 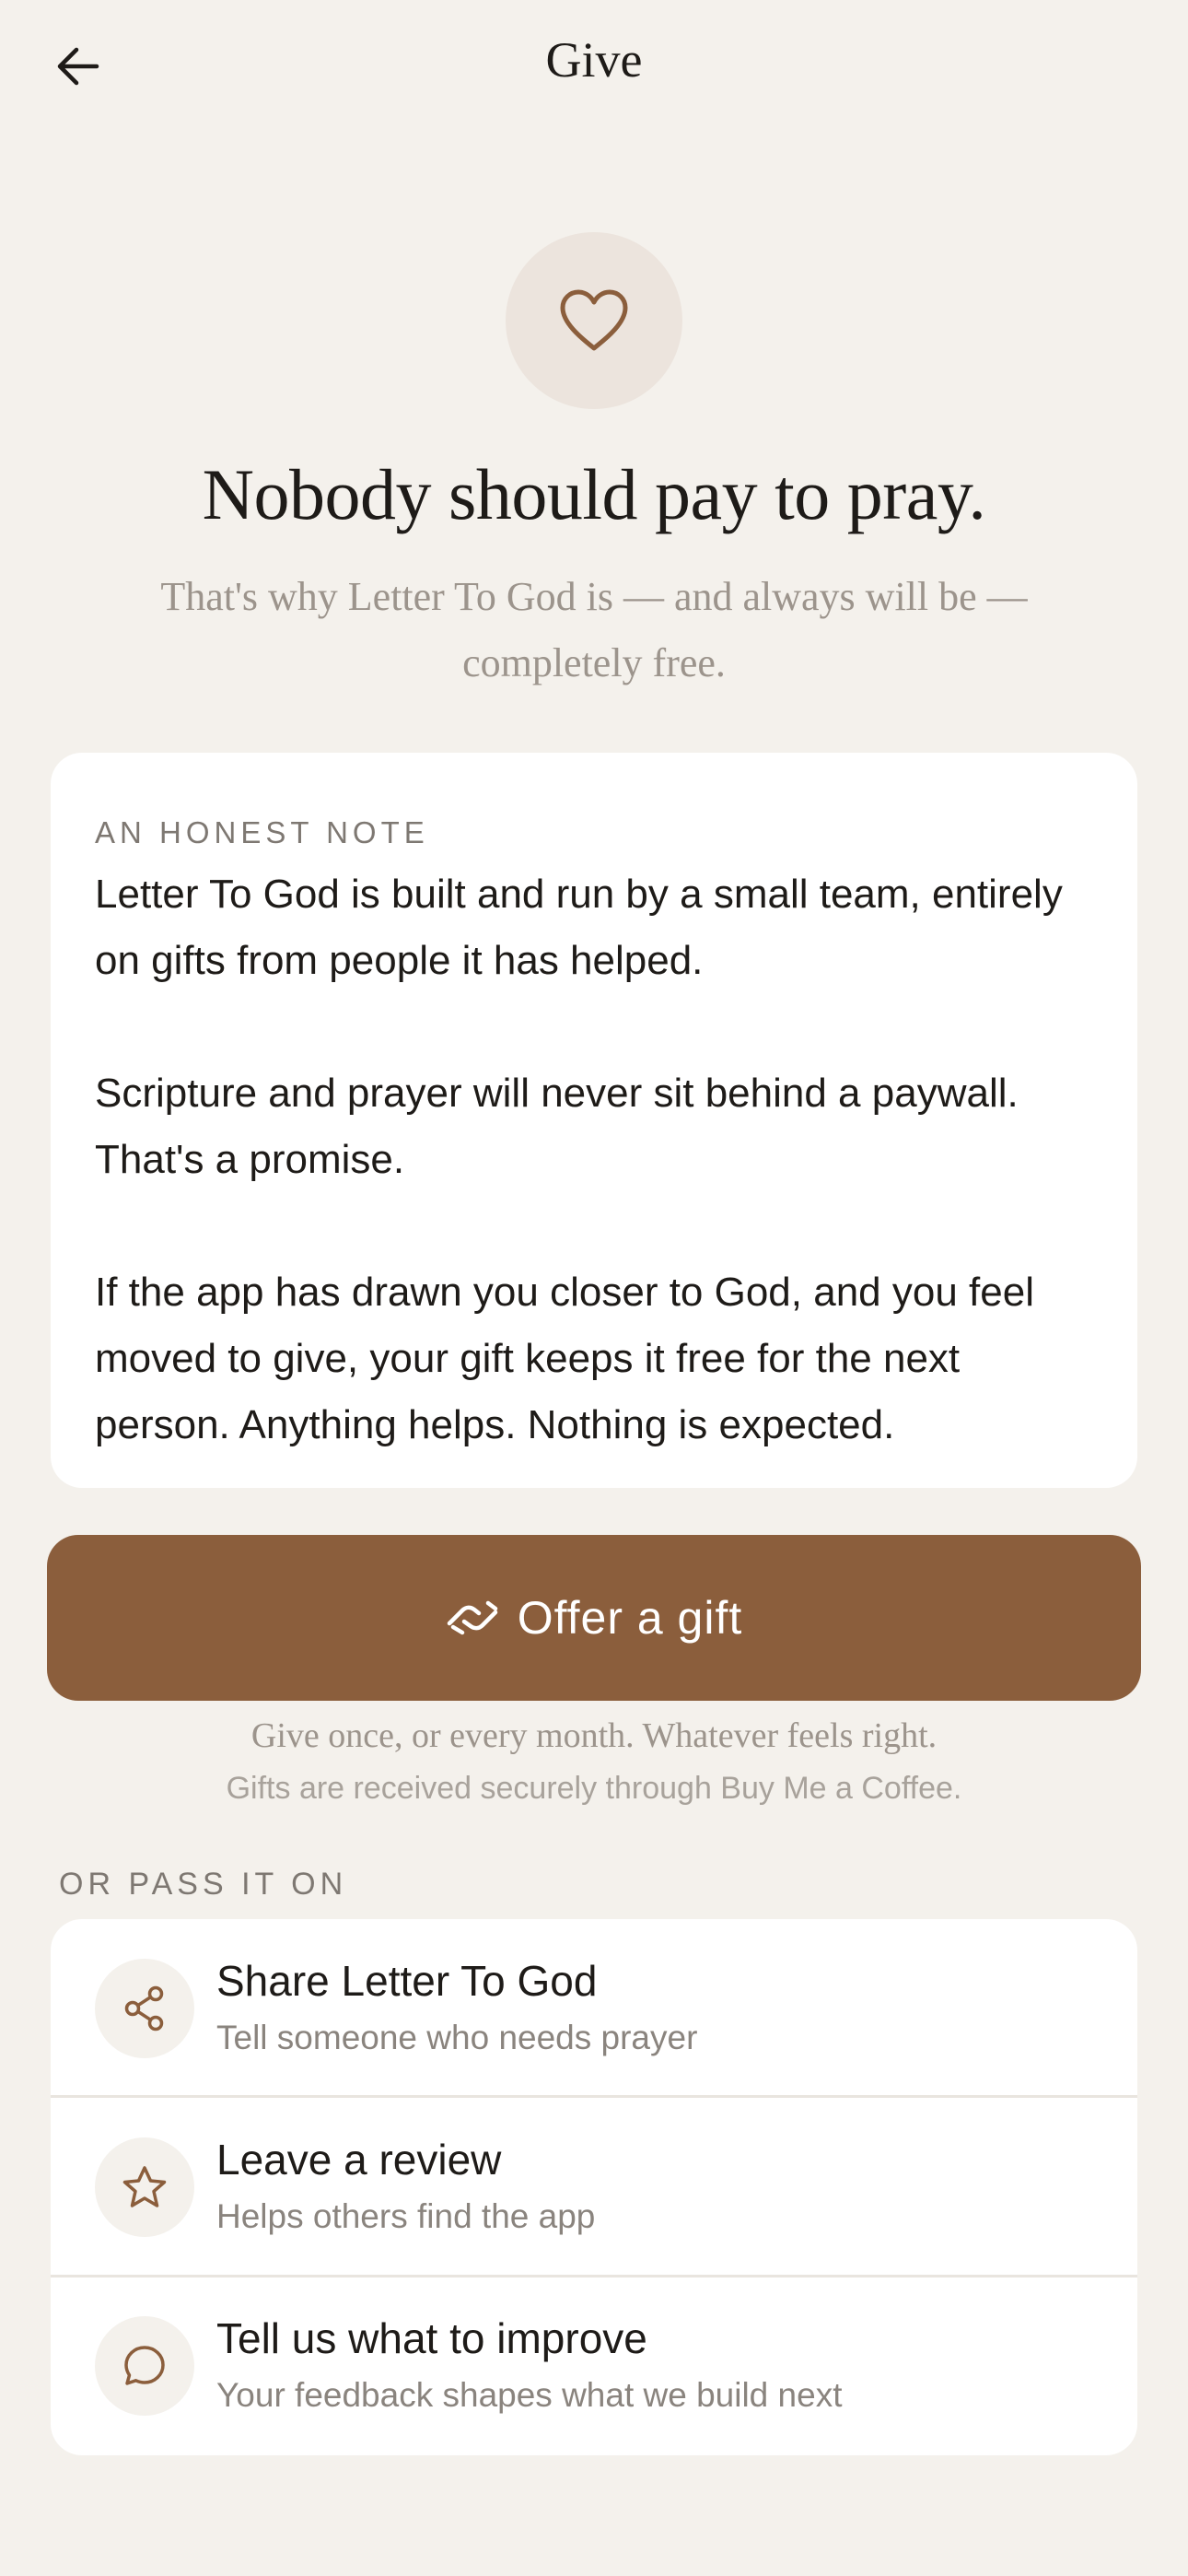 What do you see at coordinates (406, 2216) in the screenshot?
I see `list-item-subtitle: Helps others find the app` at bounding box center [406, 2216].